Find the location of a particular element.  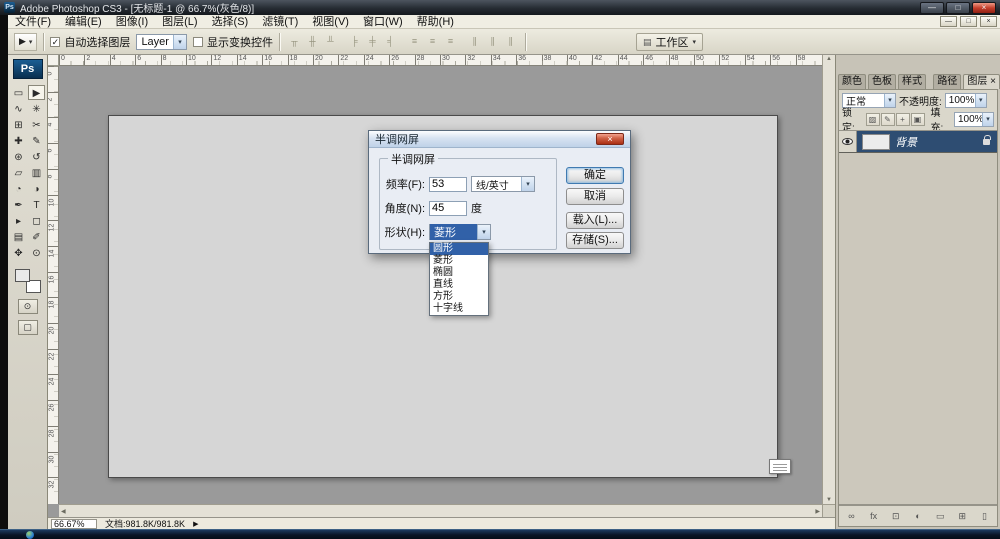

delete-layer-icon: ▯ is located at coordinates (984, 516).